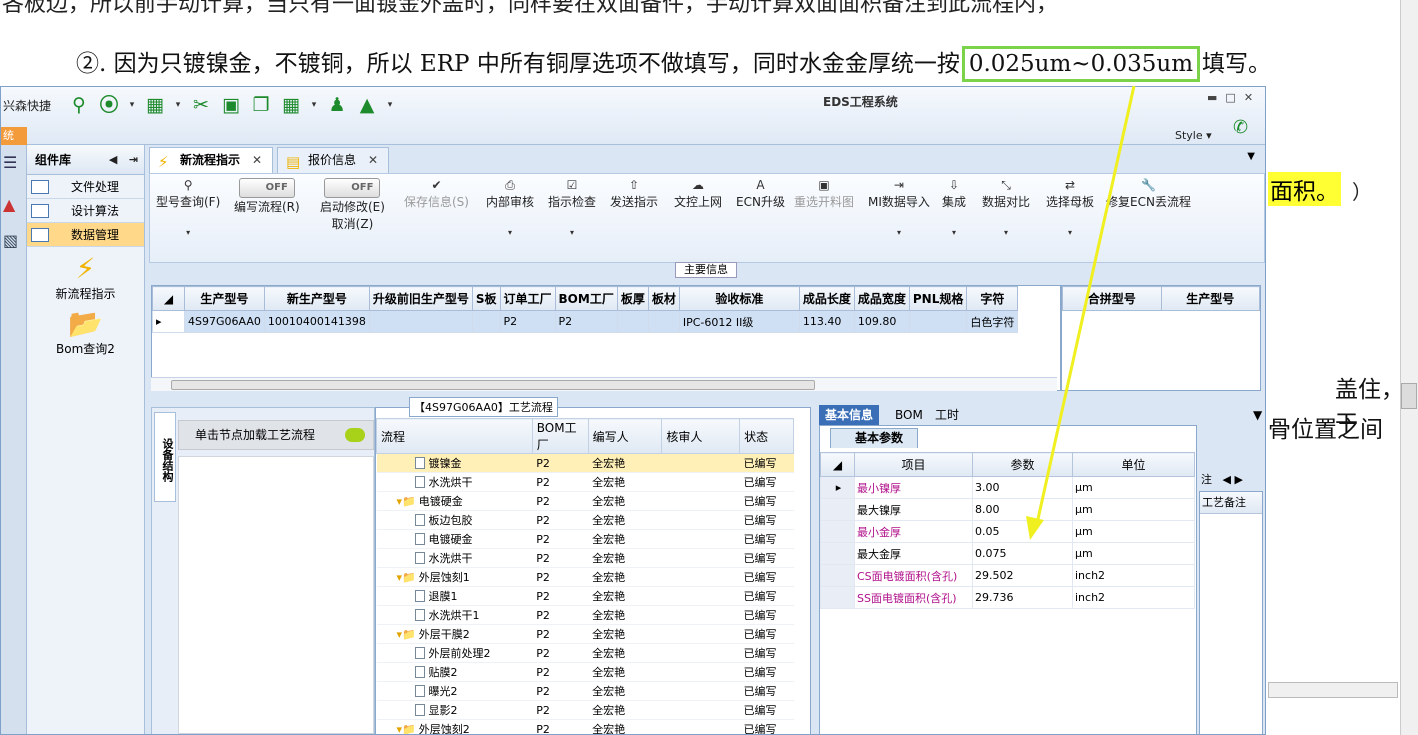  Describe the element at coordinates (1333, 690) in the screenshot. I see `doc-horizontal-scrollbar` at that location.